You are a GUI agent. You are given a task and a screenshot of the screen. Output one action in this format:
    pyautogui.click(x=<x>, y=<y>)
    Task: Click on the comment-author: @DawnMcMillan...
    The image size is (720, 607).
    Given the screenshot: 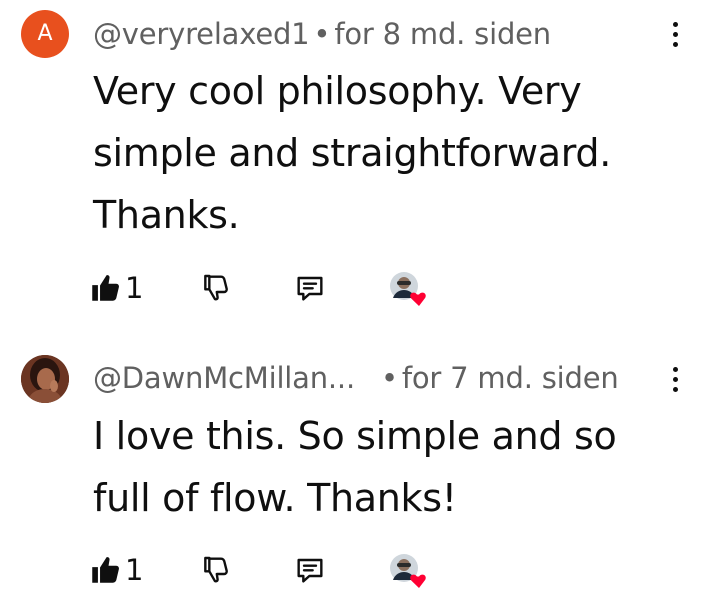 What is the action you would take?
    pyautogui.click(x=224, y=378)
    